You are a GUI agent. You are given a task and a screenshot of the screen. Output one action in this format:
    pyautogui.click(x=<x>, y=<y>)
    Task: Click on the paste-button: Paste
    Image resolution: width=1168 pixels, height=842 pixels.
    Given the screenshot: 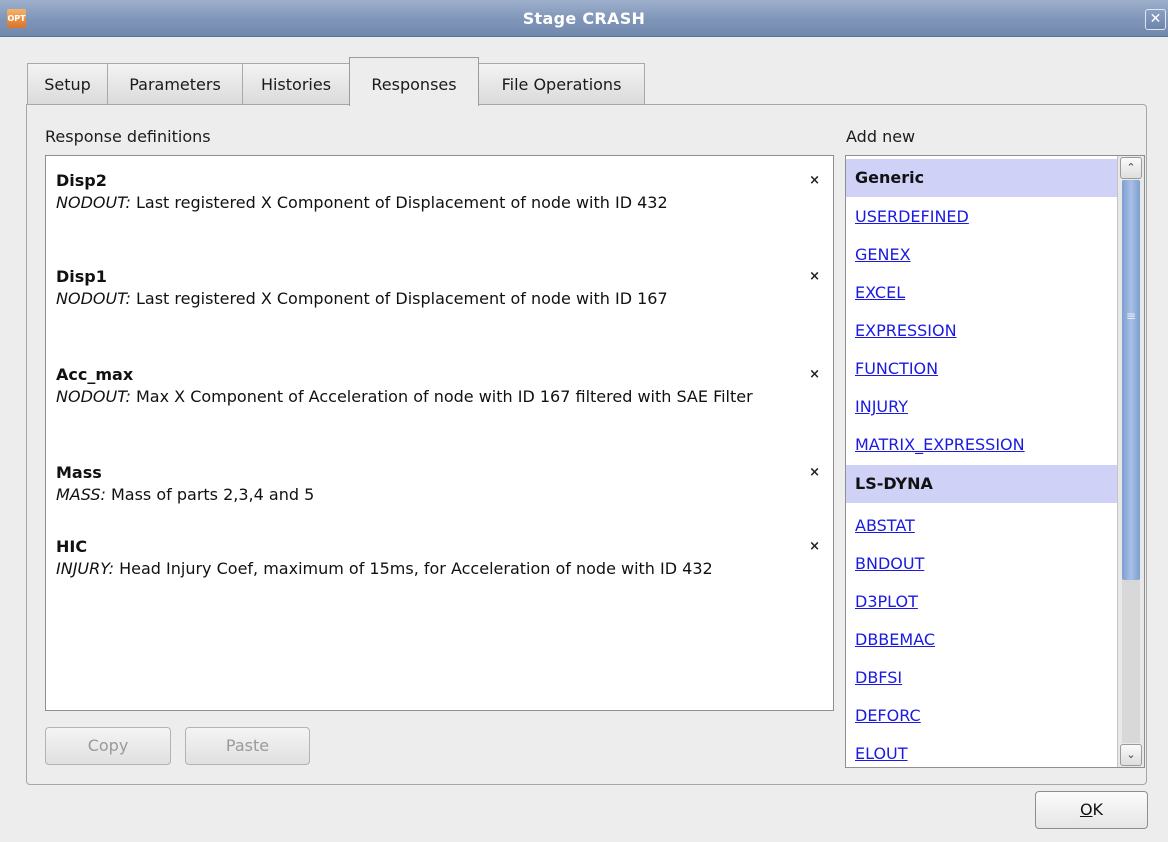 What is the action you would take?
    pyautogui.click(x=247, y=746)
    